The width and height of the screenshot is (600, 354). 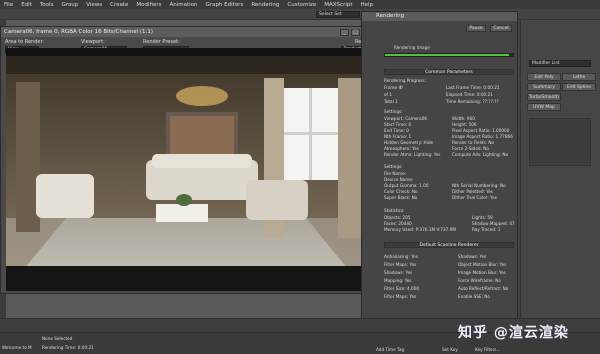 What do you see at coordinates (401, 256) in the screenshot?
I see `renderer-left: Antialiasing: Yes` at bounding box center [401, 256].